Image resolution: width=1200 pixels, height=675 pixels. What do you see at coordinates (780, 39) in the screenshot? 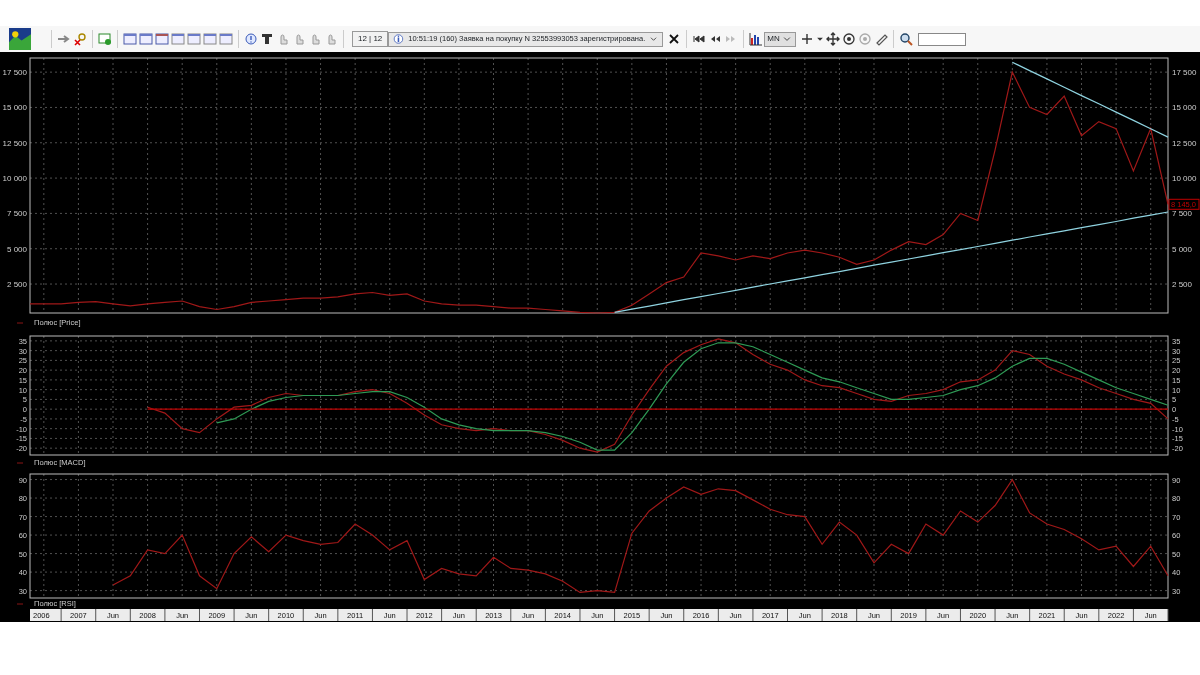
I see `interval-select: MN` at bounding box center [780, 39].